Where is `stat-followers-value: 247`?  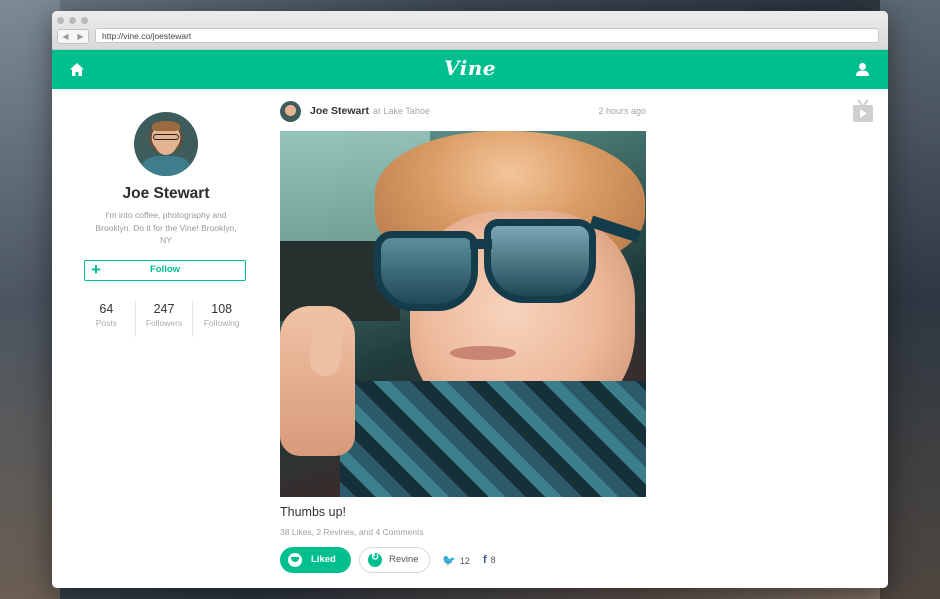
stat-followers-value: 247 is located at coordinates (164, 309).